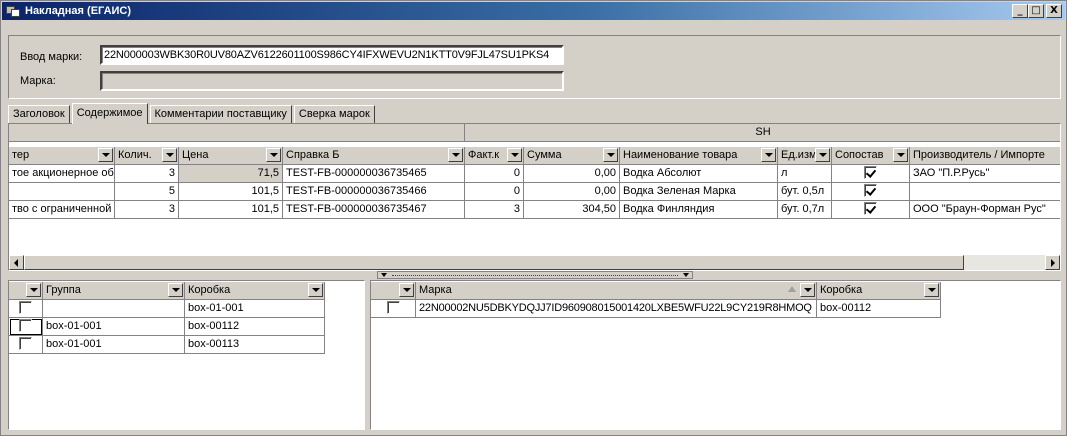  What do you see at coordinates (871, 156) in the screenshot?
I see `col-header-matched: Сопостав` at bounding box center [871, 156].